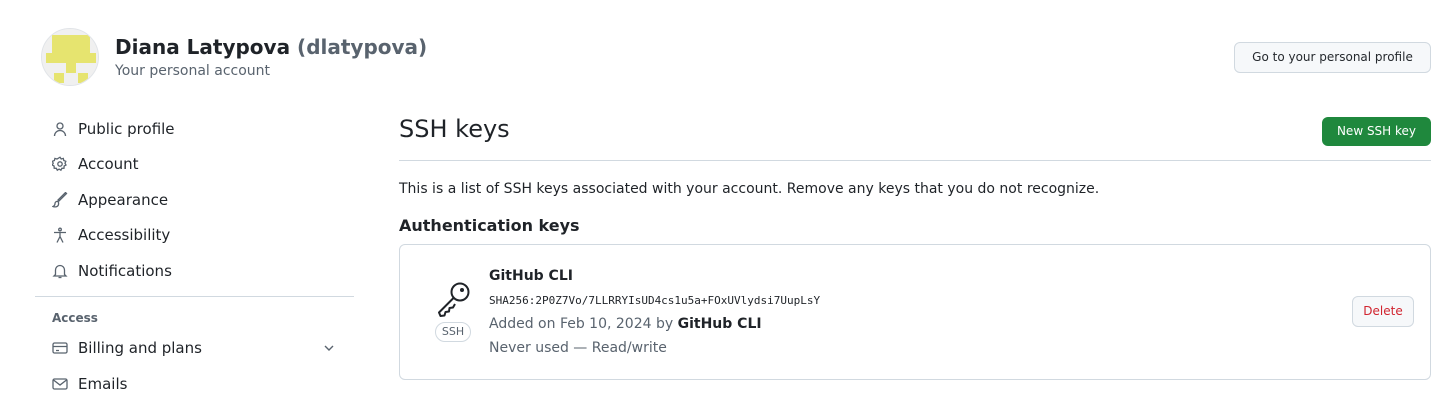 This screenshot has width=1441, height=404. Describe the element at coordinates (194, 129) in the screenshot. I see `sidebar-item-public-profile: Public profile` at that location.